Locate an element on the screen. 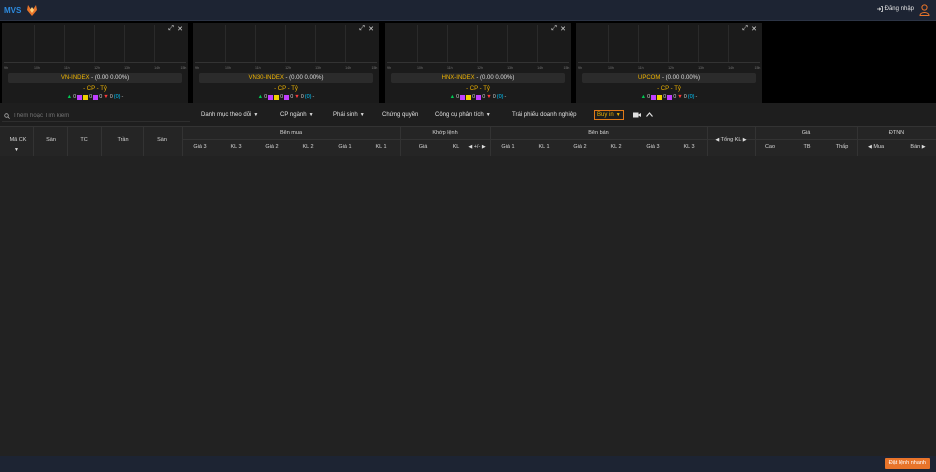 The height and width of the screenshot is (472, 936). menu-warrants: Chứng quyền is located at coordinates (400, 115).